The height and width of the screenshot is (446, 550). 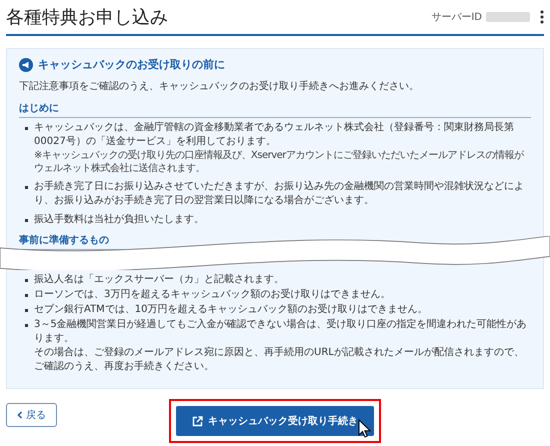 What do you see at coordinates (26, 65) in the screenshot?
I see `megaphone-icon` at bounding box center [26, 65].